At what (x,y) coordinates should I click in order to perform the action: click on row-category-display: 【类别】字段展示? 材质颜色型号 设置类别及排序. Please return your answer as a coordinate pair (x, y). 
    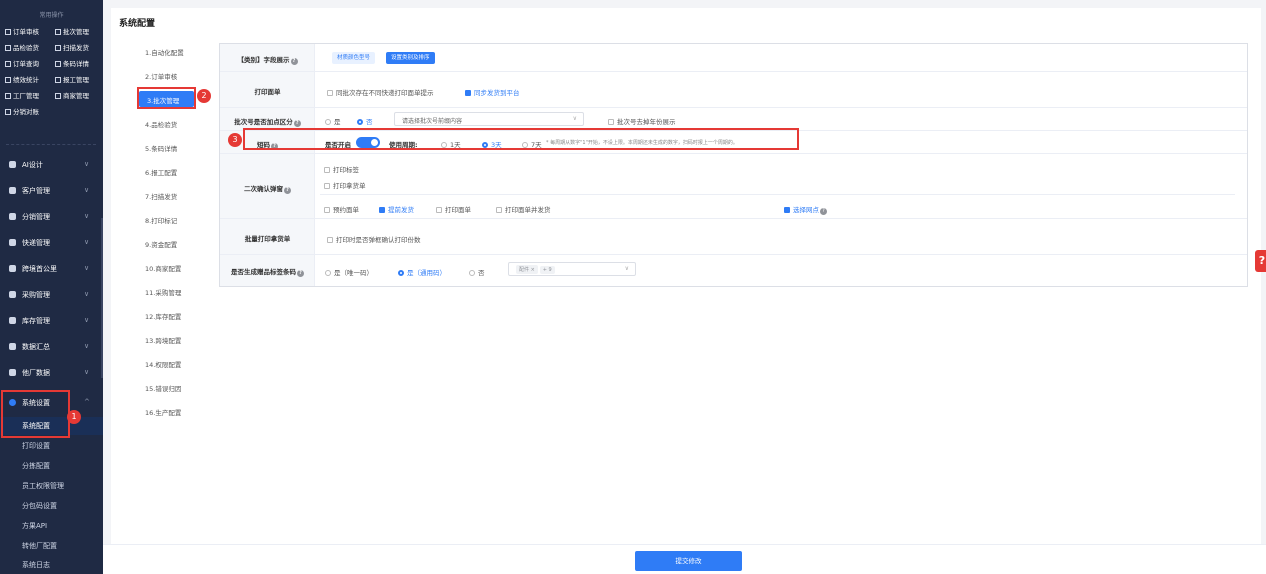
    Looking at the image, I should click on (733, 58).